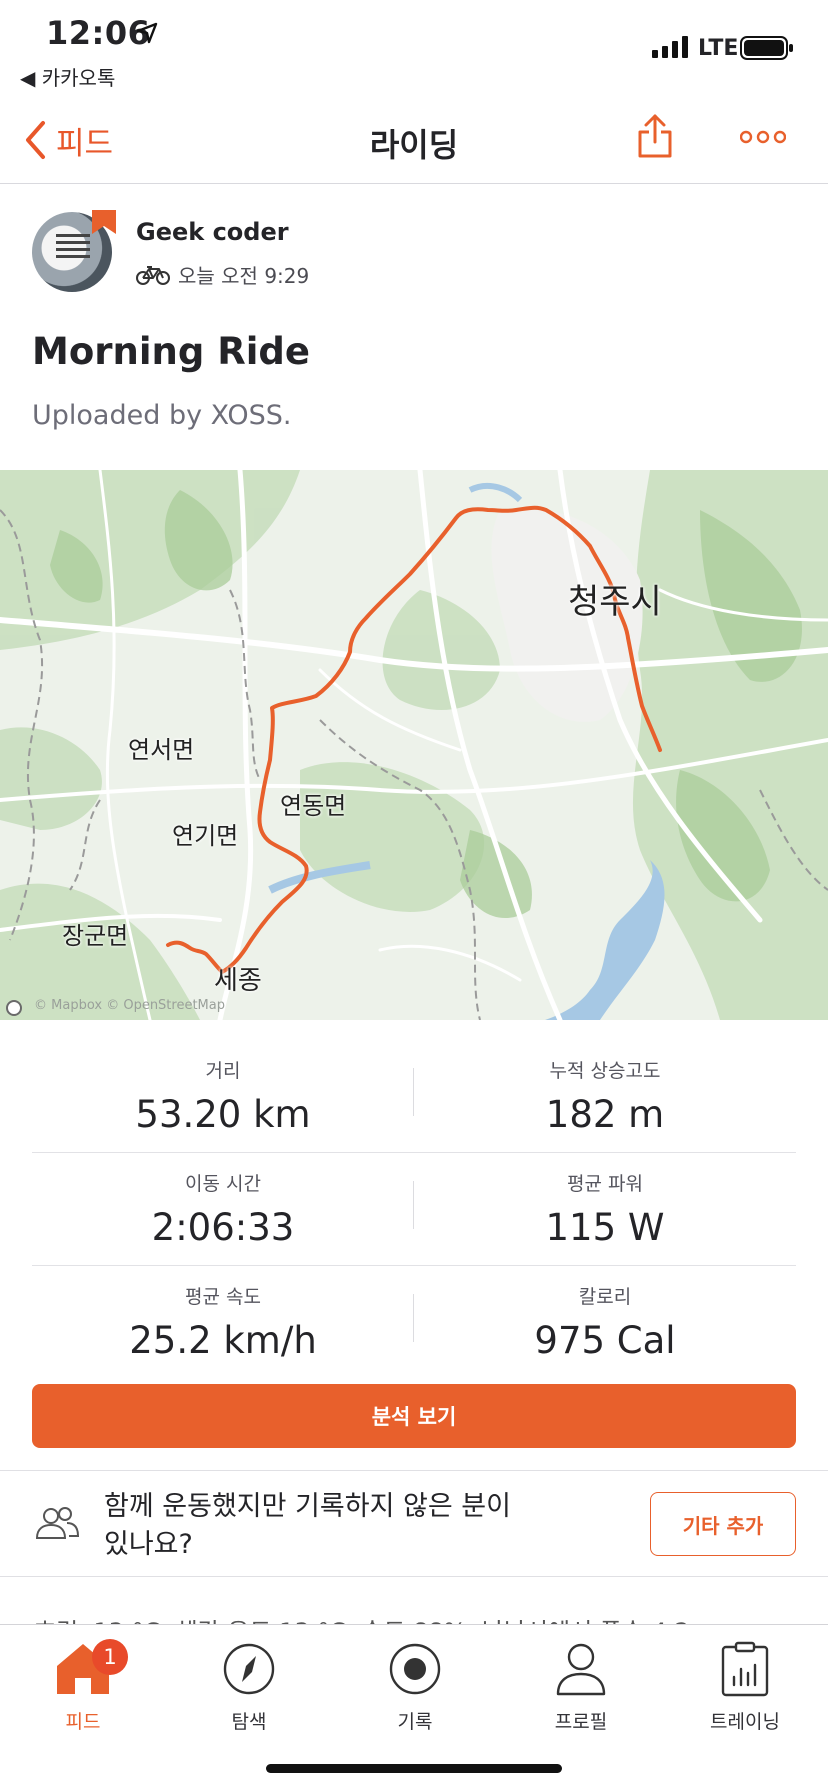  What do you see at coordinates (14, 1008) in the screenshot?
I see `map-info-icon` at bounding box center [14, 1008].